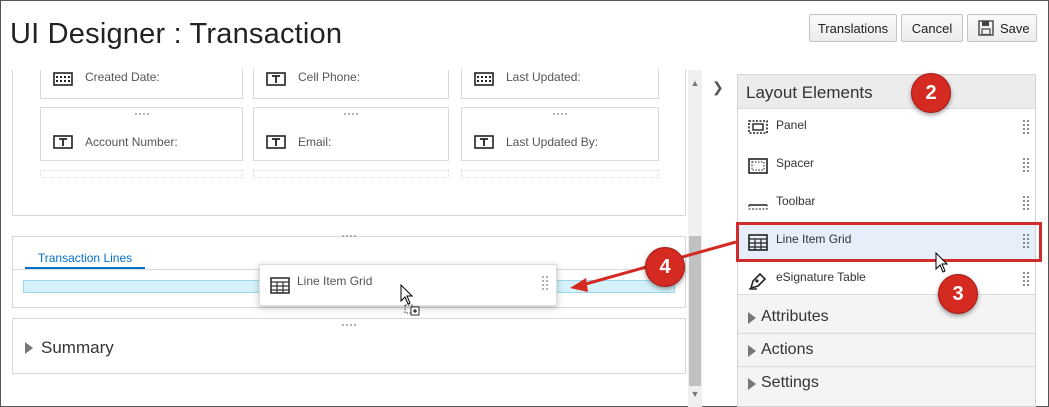 The width and height of the screenshot is (1049, 407). What do you see at coordinates (931, 93) in the screenshot?
I see `callout-badge-2: 2` at bounding box center [931, 93].